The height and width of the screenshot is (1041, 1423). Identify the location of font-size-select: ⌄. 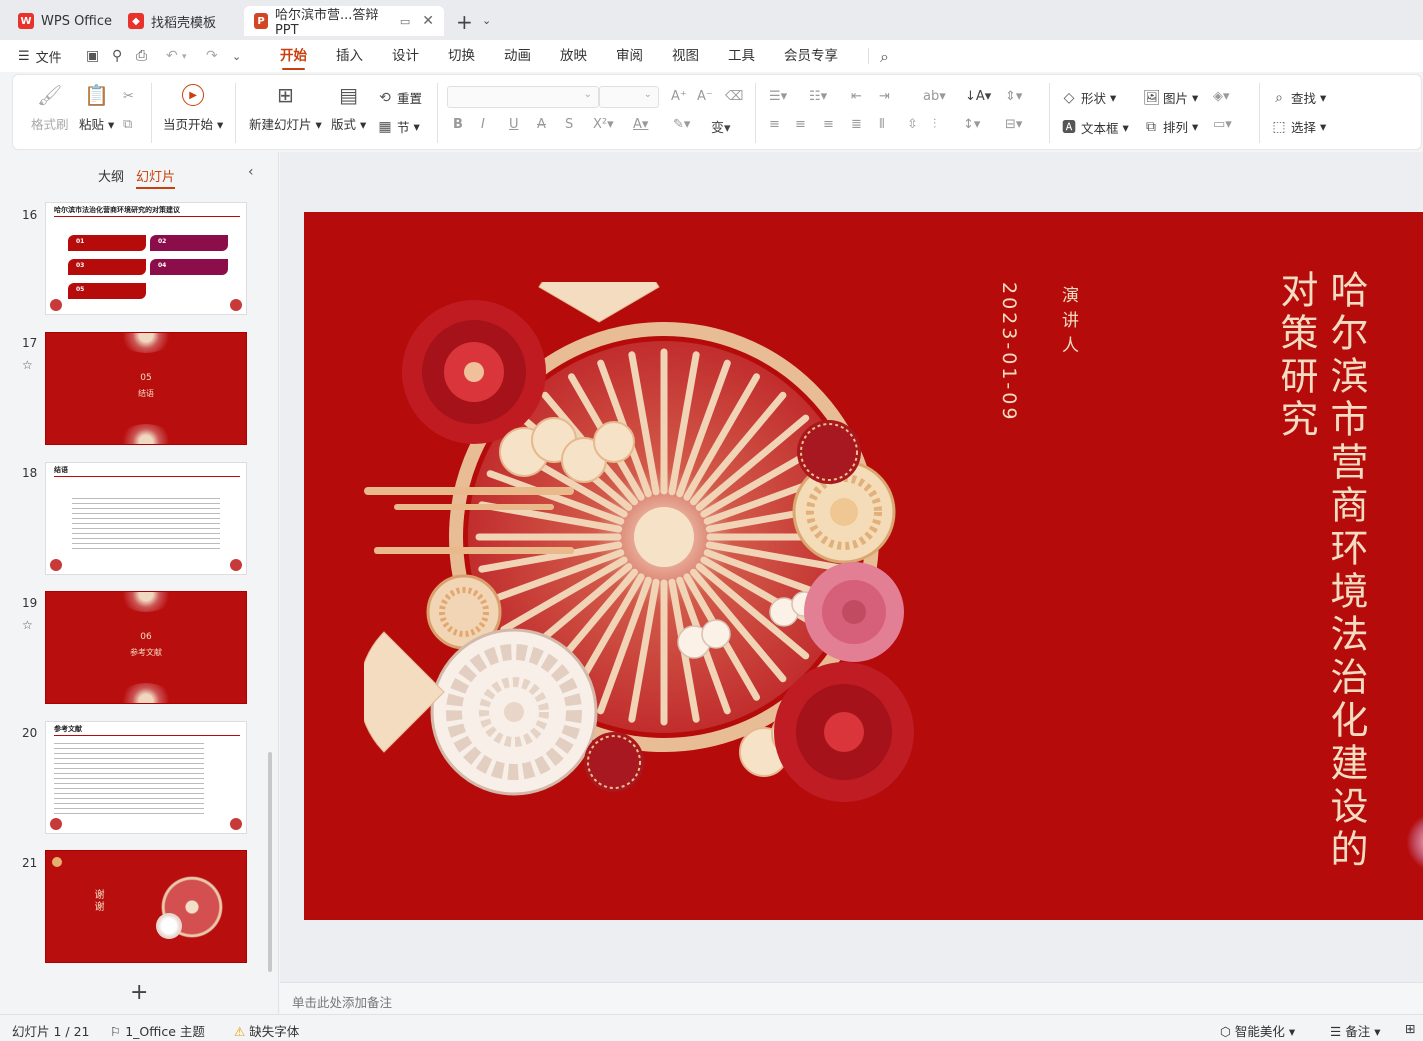
(629, 97).